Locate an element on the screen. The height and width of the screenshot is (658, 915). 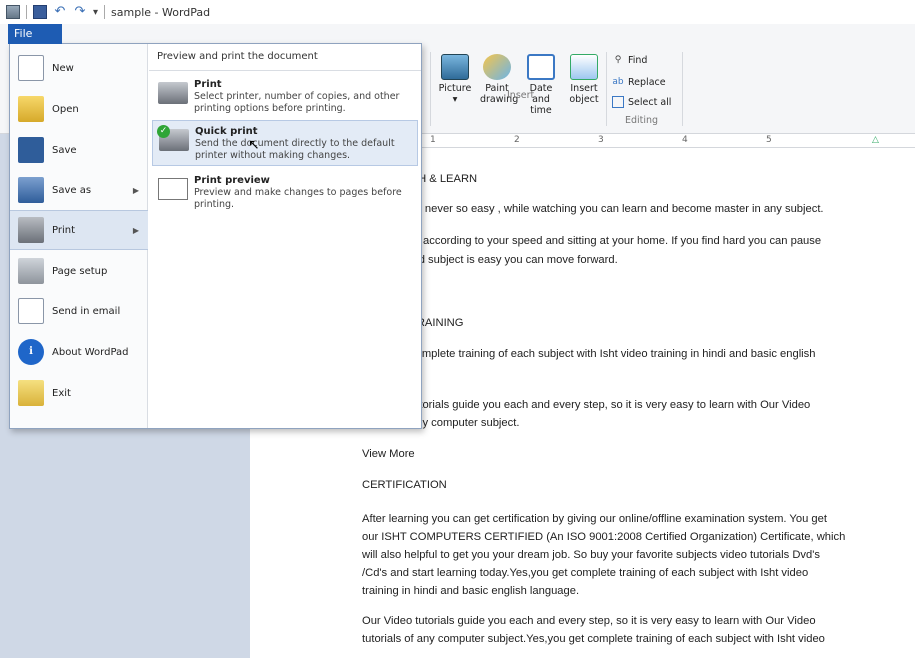
print-preview-icon is located at coordinates (173, 189).